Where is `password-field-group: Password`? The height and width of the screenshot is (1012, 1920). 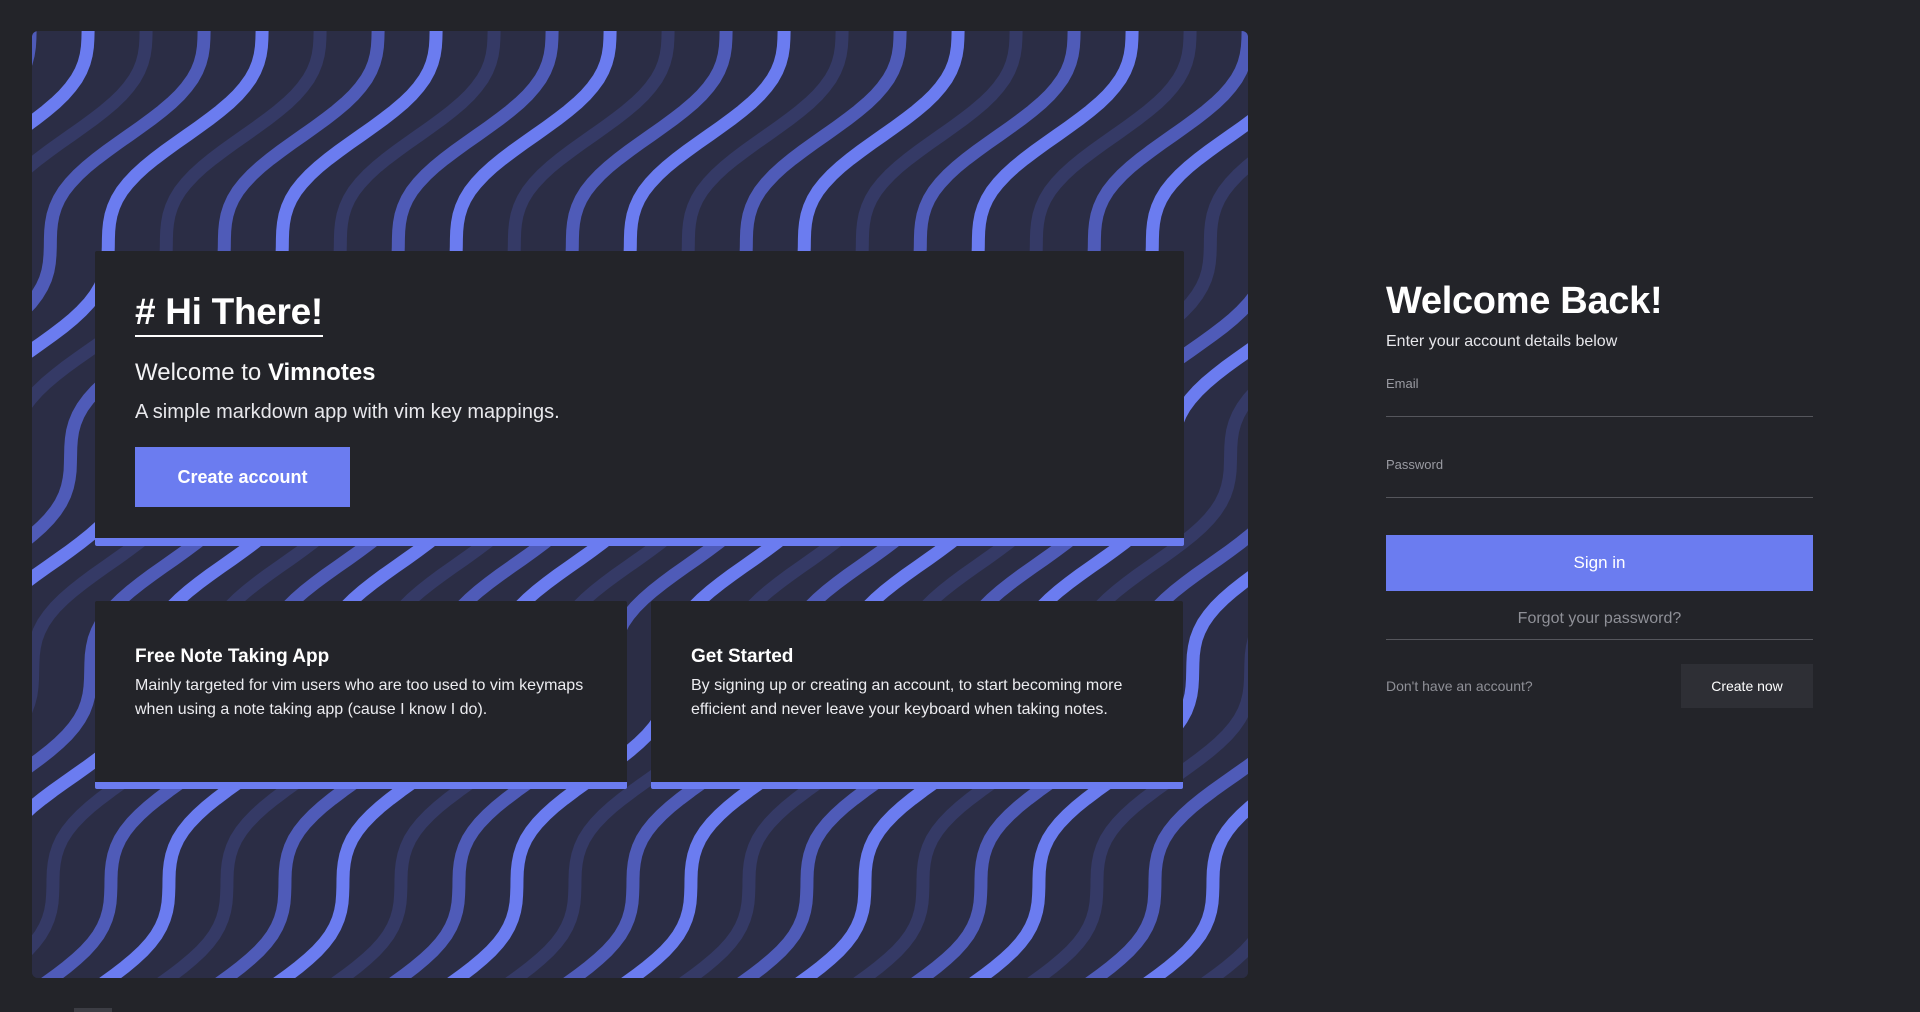 password-field-group: Password is located at coordinates (1599, 477).